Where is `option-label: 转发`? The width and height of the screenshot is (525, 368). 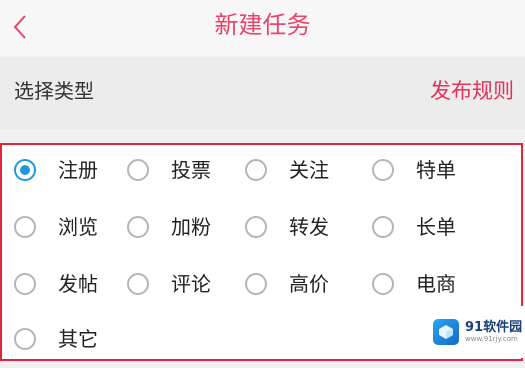 option-label: 转发 is located at coordinates (309, 227).